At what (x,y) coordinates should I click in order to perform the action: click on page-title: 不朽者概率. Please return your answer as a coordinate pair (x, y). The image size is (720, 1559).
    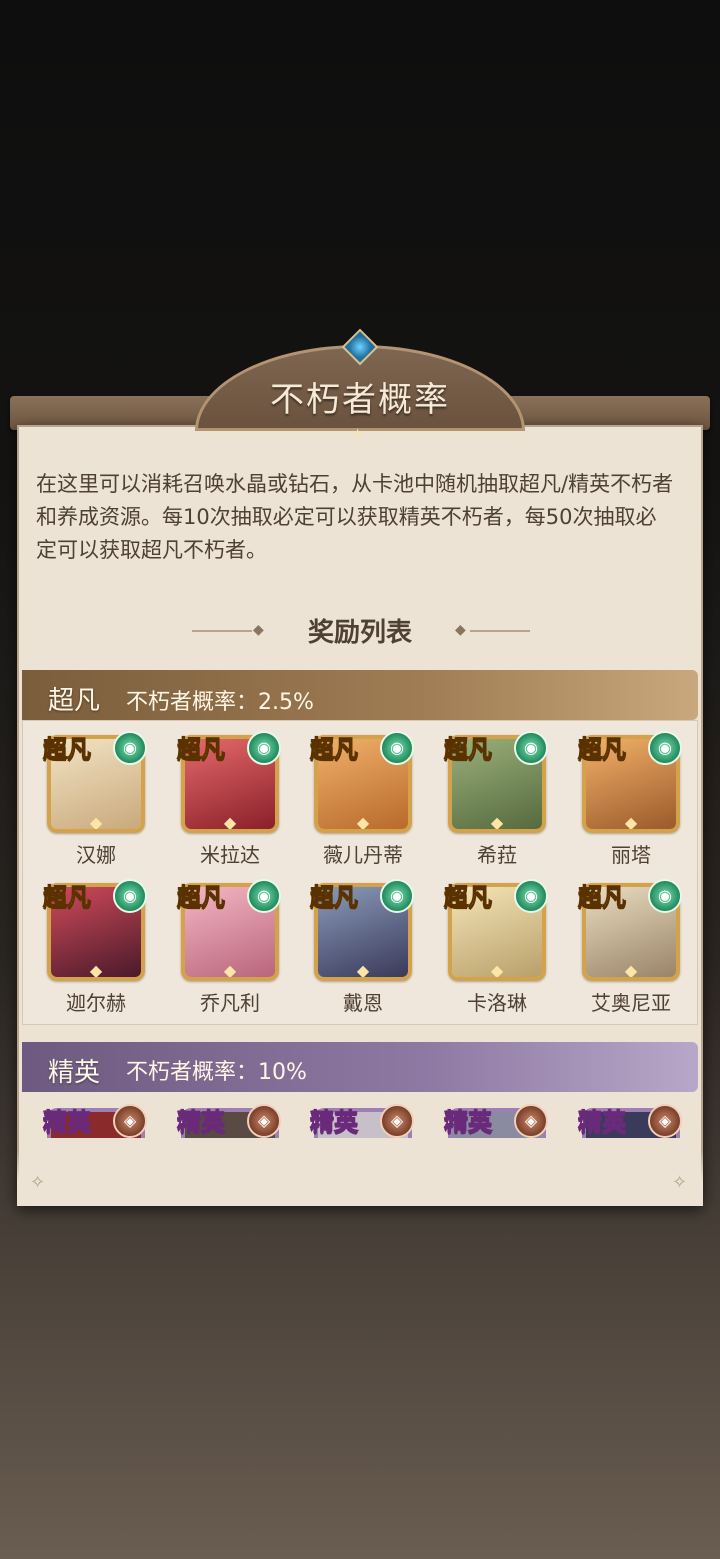
    Looking at the image, I should click on (360, 400).